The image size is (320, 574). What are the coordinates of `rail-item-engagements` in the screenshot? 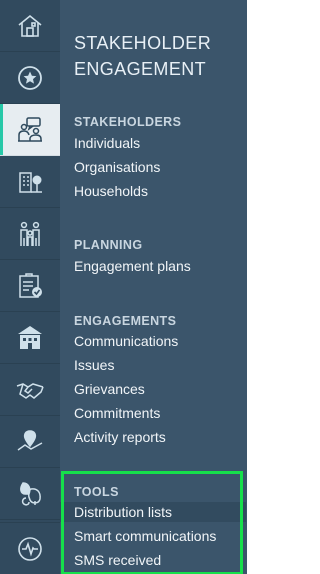 It's located at (30, 338).